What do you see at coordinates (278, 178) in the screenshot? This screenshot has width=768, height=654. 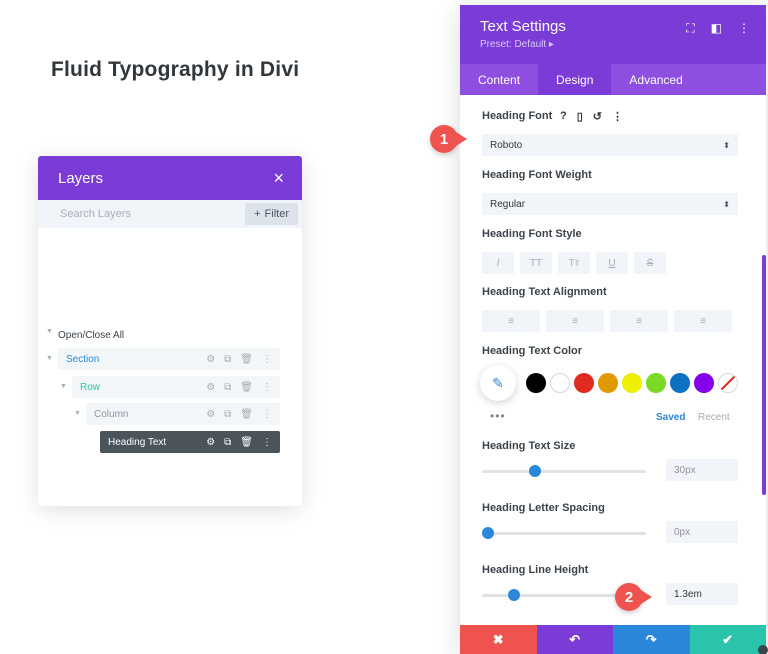 I see `close-icon: ×` at bounding box center [278, 178].